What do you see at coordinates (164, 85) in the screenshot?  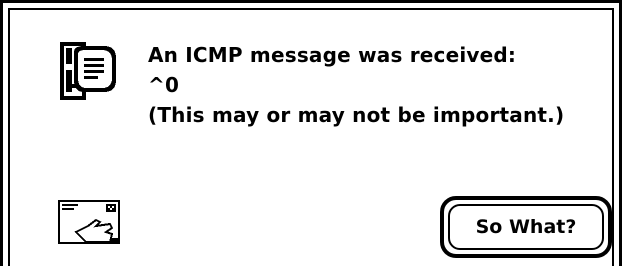 I see `message-line-2: ^0` at bounding box center [164, 85].